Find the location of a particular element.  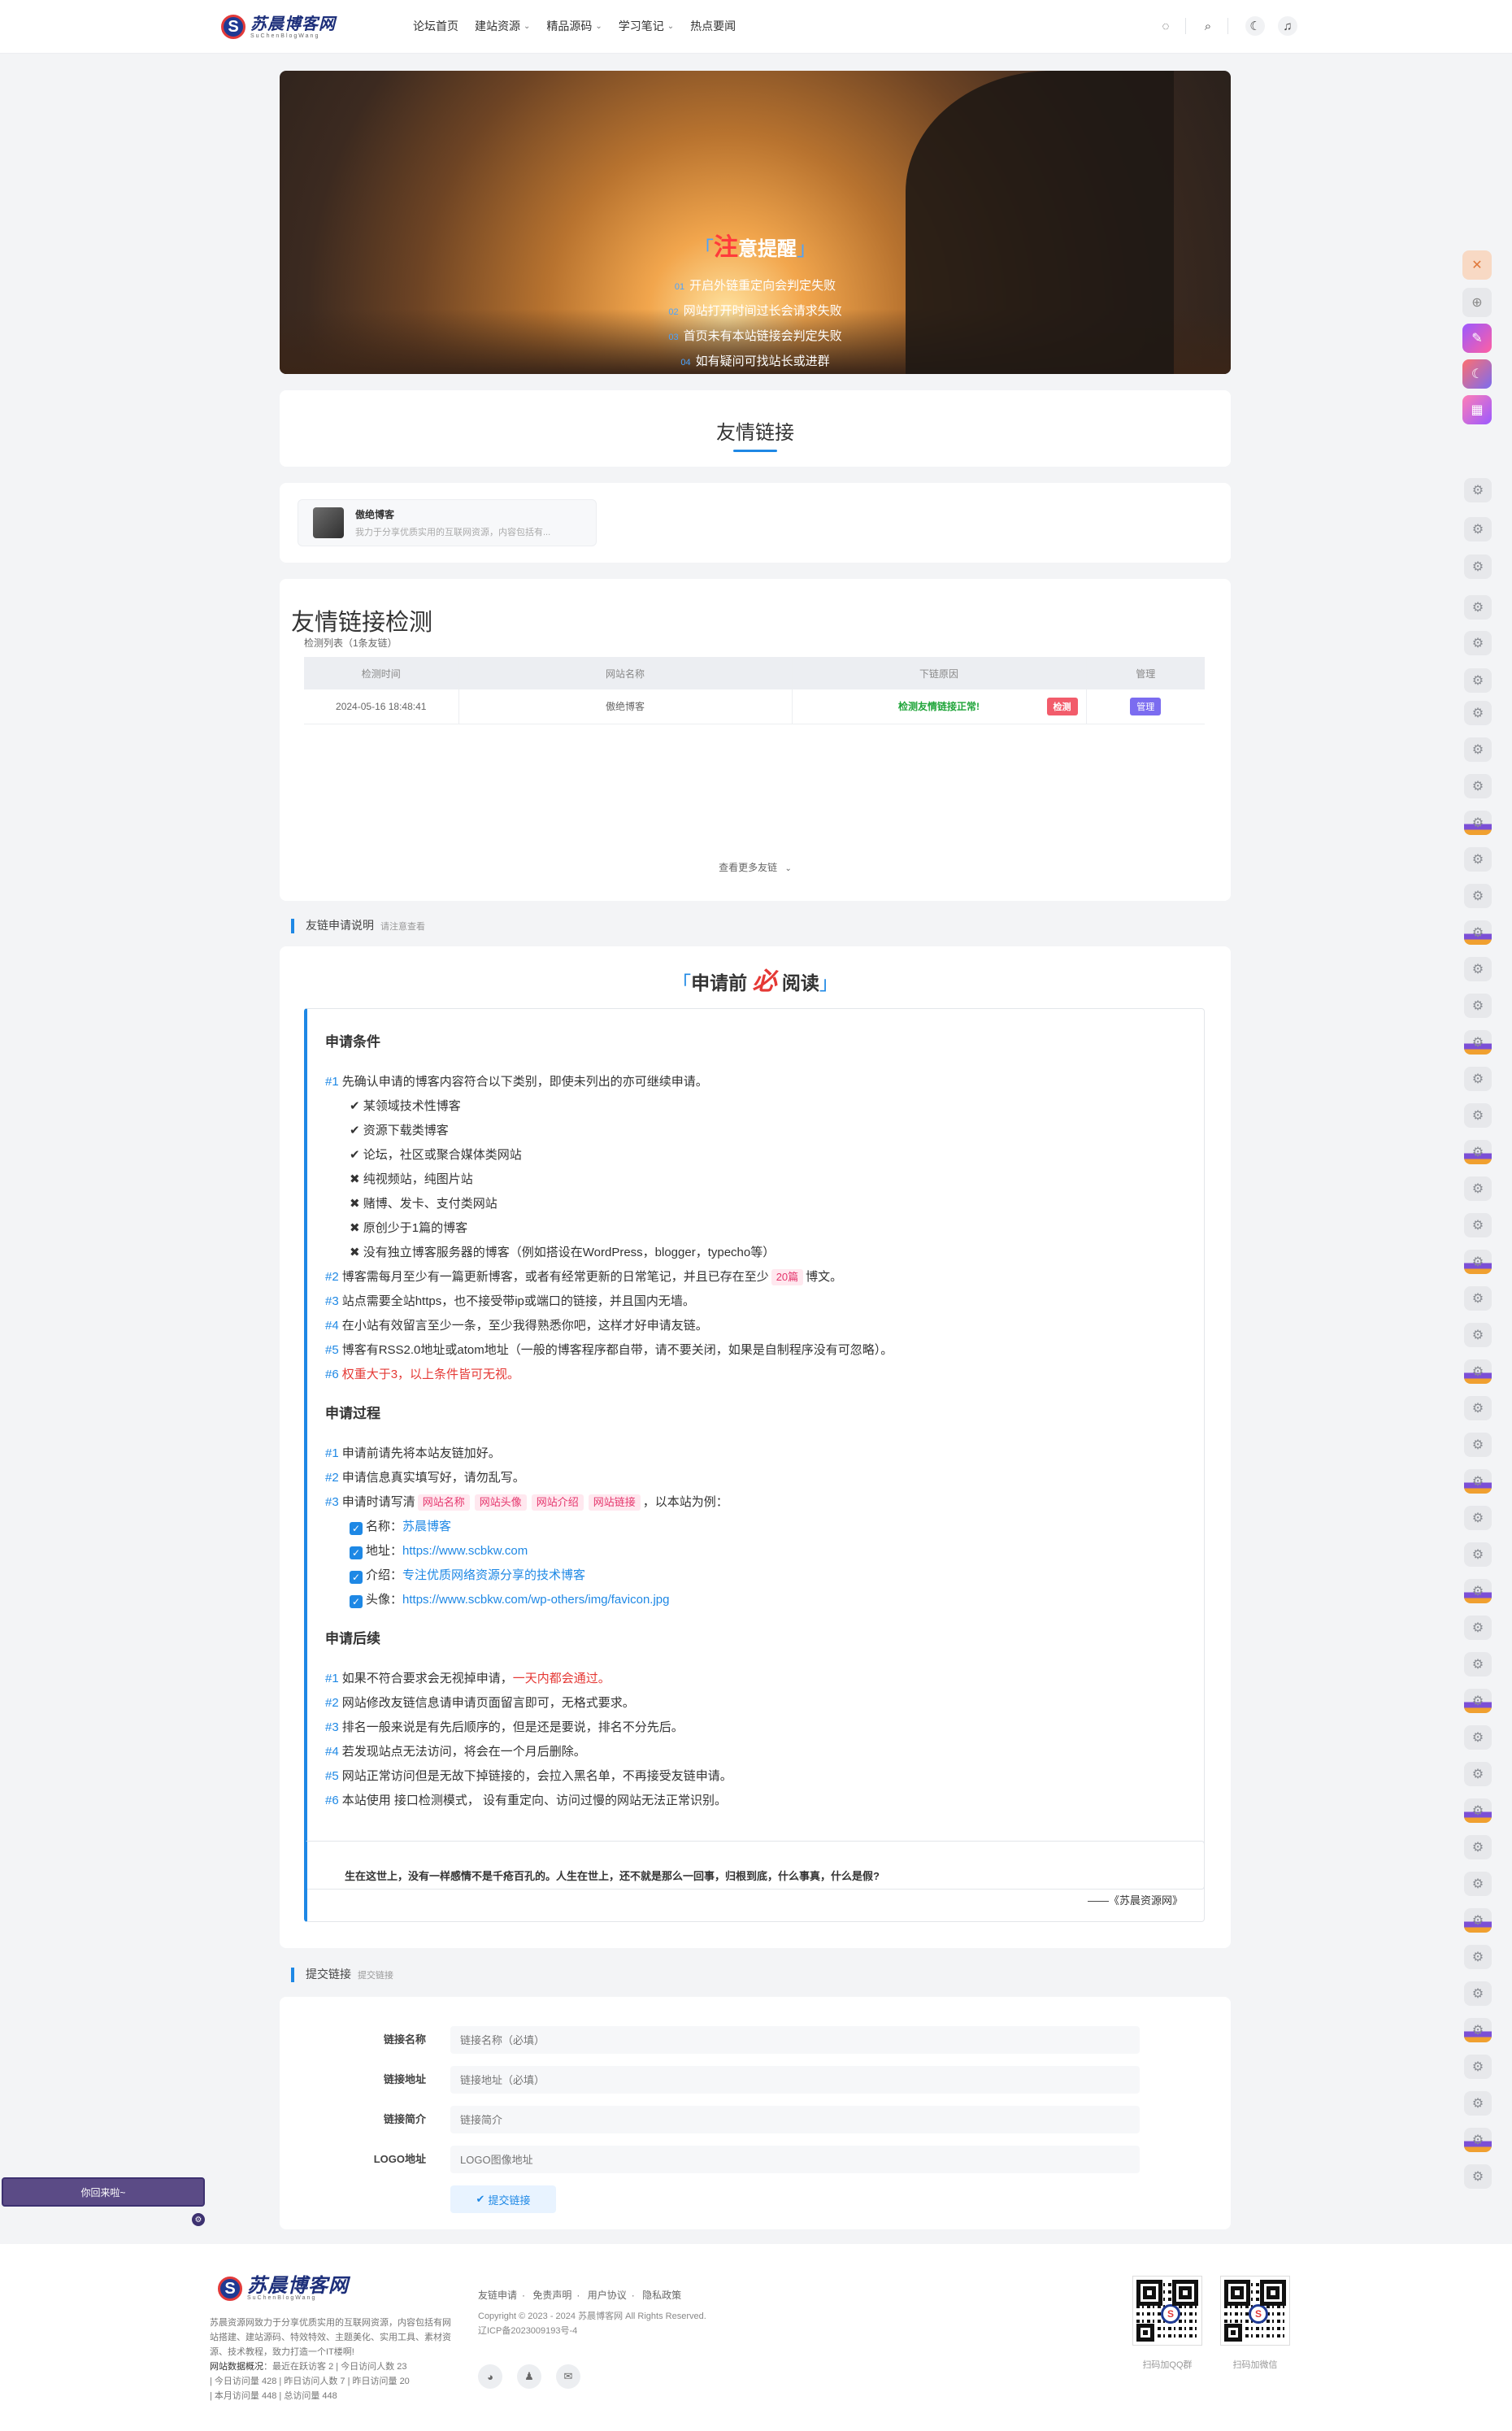

nav-item-home: 论坛首页 is located at coordinates (435, 26).